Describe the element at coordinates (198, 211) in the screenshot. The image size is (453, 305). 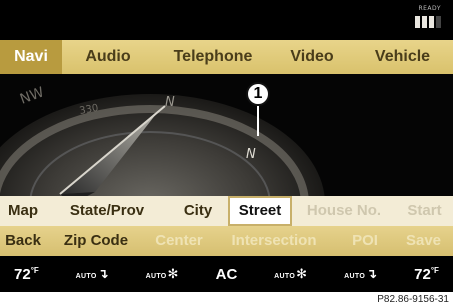
I see `entry-city: City` at that location.